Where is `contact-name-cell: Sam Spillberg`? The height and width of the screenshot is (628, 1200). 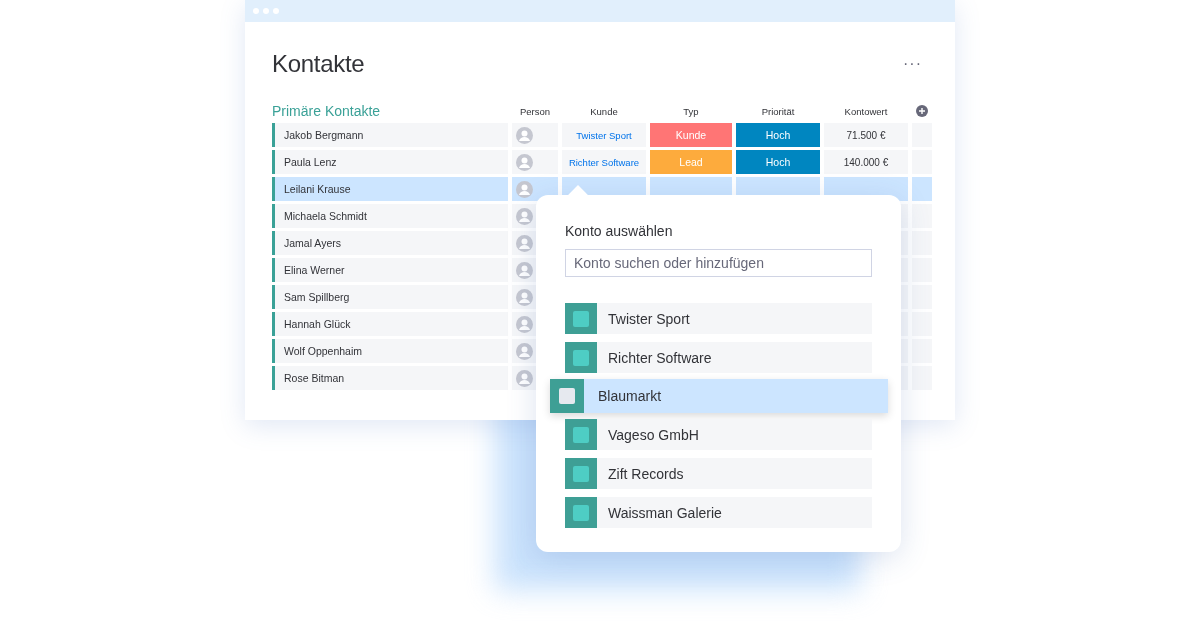 contact-name-cell: Sam Spillberg is located at coordinates (390, 297).